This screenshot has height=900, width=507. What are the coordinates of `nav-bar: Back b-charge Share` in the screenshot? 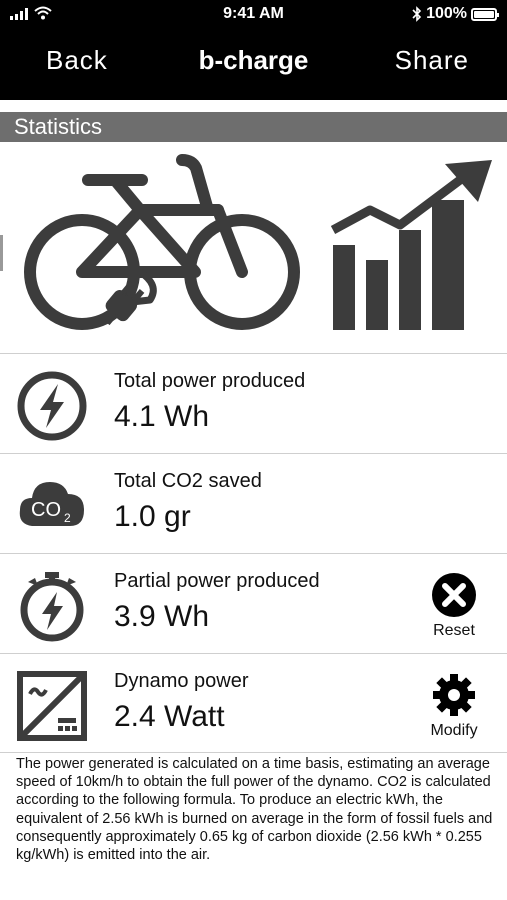 It's located at (253, 65).